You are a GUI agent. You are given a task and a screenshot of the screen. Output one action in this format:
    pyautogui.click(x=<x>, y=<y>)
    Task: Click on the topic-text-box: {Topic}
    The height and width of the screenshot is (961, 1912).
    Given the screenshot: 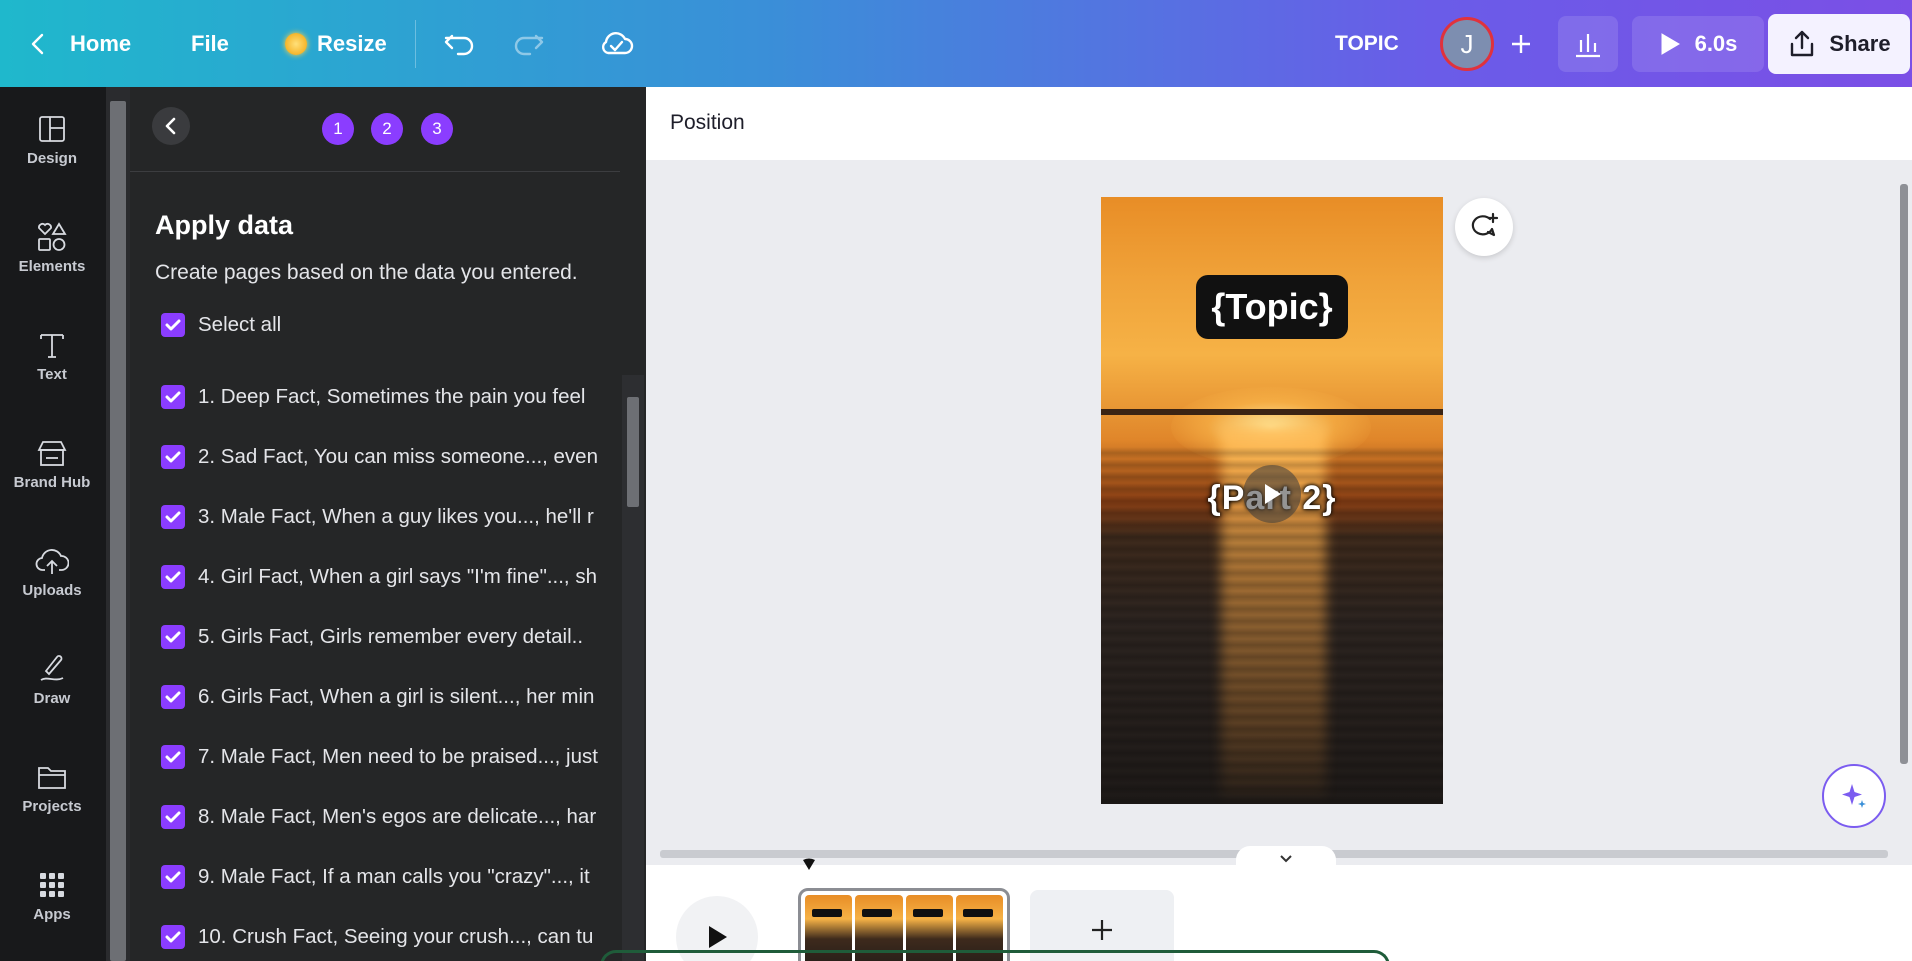 What is the action you would take?
    pyautogui.click(x=1272, y=307)
    